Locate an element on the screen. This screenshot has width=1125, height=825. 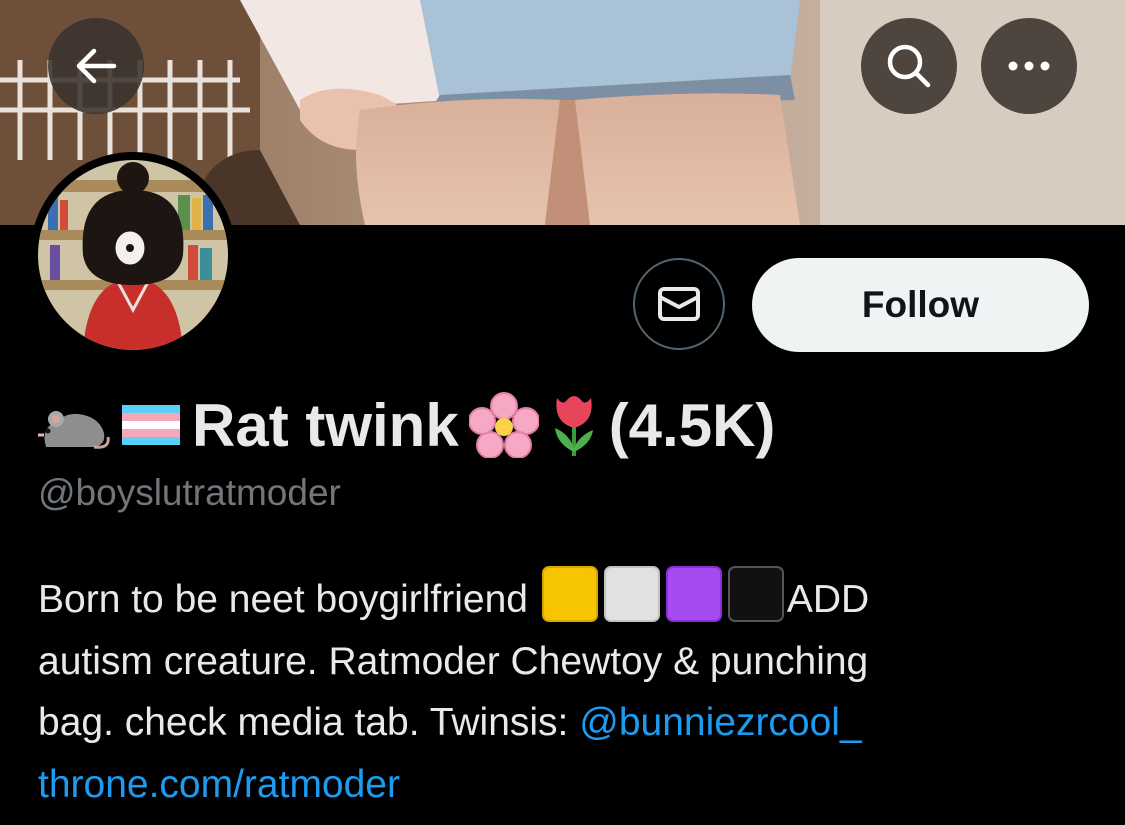
more-button is located at coordinates (1029, 66).